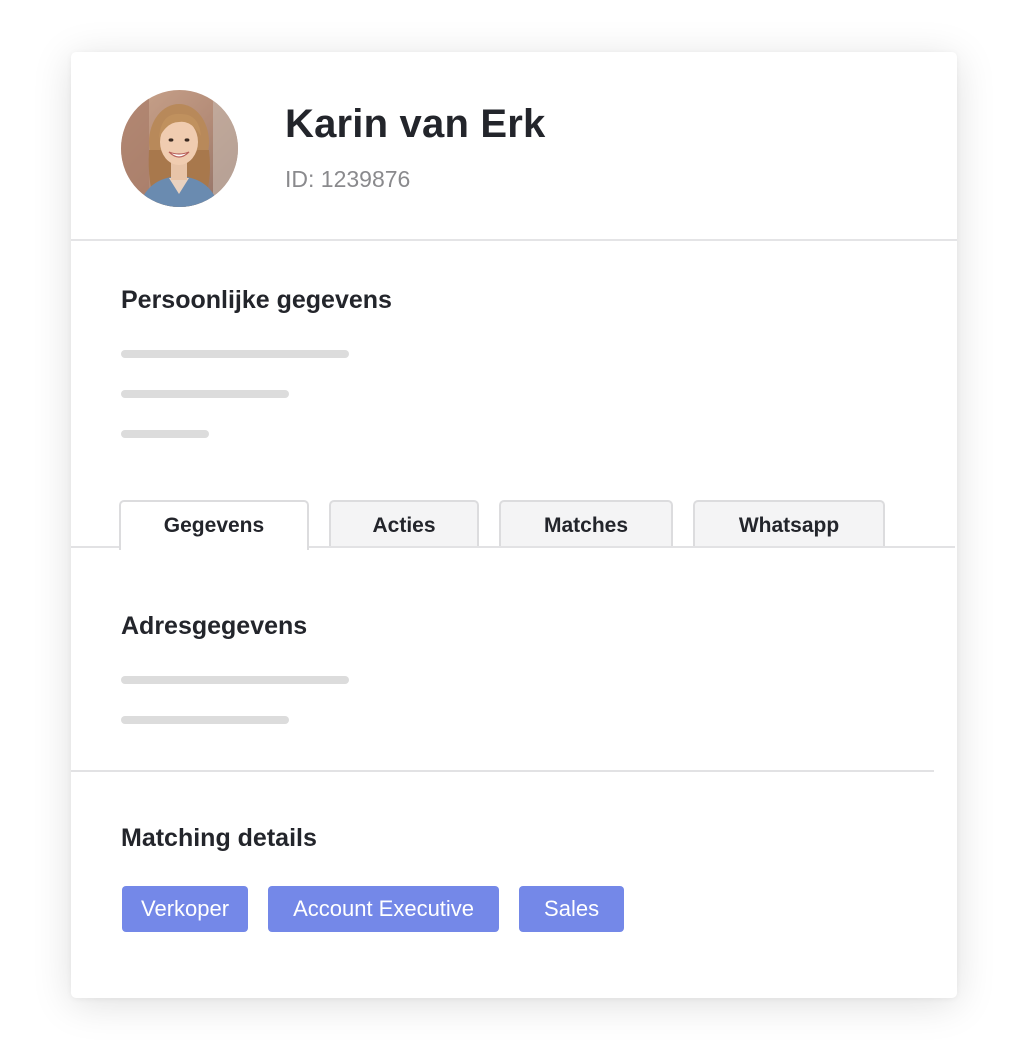 Image resolution: width=1020 pixels, height=1050 pixels. Describe the element at coordinates (256, 300) in the screenshot. I see `section-title-personal: Persoonlijke gegevens` at that location.